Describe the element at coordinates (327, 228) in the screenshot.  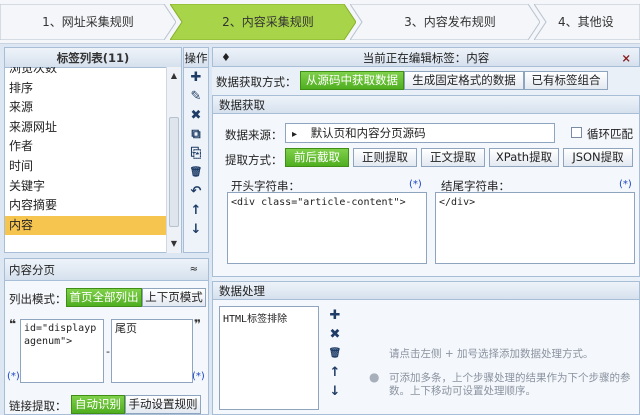
I see `start-string-input: <div class="article-content">` at that location.